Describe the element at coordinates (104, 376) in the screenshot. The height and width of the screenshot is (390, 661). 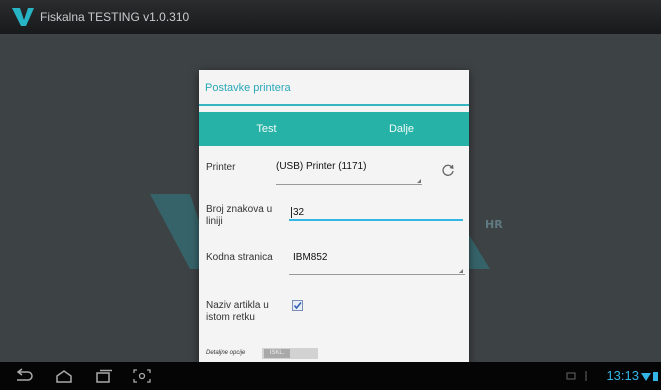
I see `recent-apps-icon` at that location.